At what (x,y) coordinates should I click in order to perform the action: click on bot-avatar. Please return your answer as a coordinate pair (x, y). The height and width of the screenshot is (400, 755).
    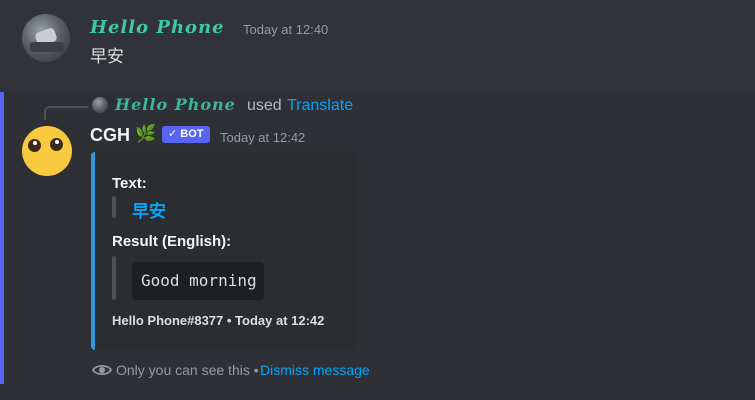
    Looking at the image, I should click on (47, 151).